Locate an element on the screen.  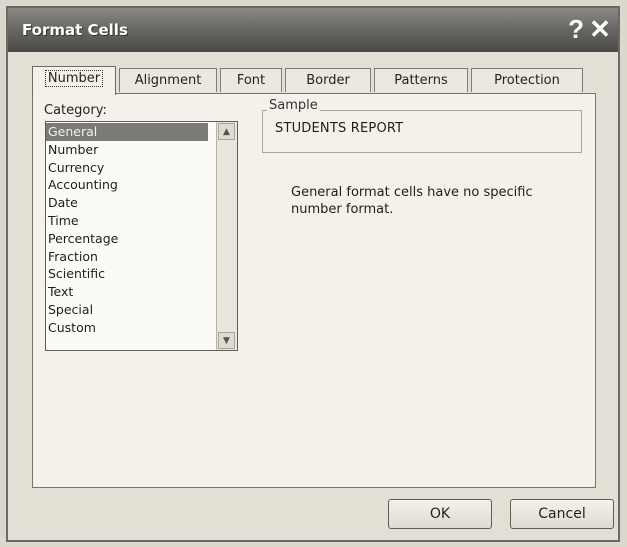
category-item-scientific: Scientific is located at coordinates (130, 274).